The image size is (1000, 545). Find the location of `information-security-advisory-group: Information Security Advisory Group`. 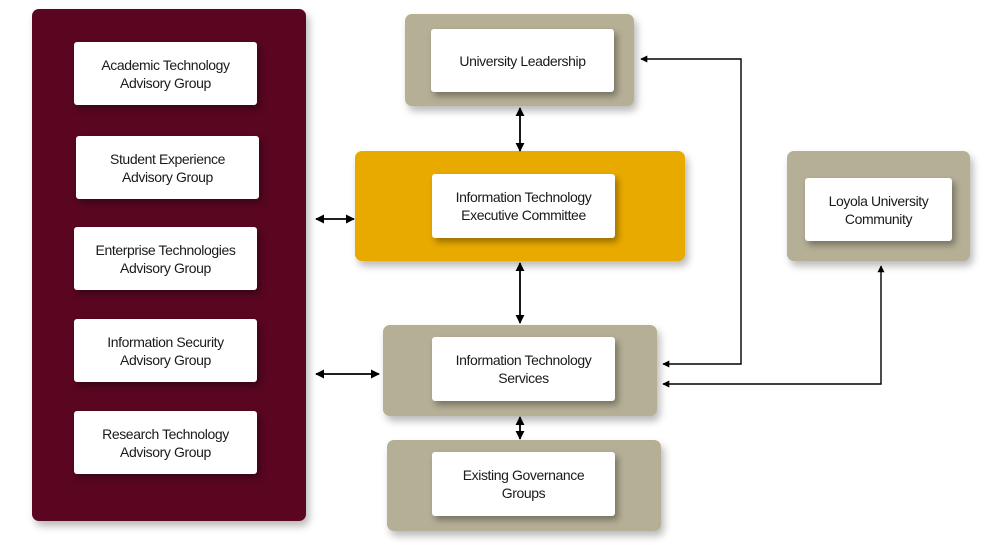

information-security-advisory-group: Information Security Advisory Group is located at coordinates (165, 350).